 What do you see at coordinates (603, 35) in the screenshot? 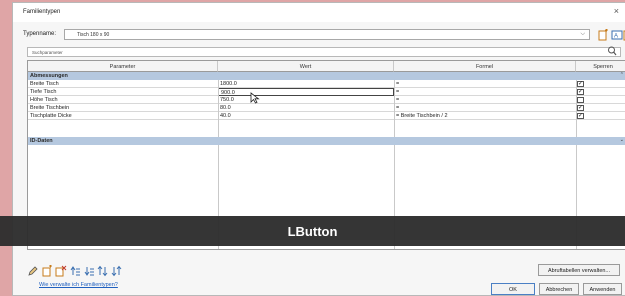
I see `new-type-icon` at bounding box center [603, 35].